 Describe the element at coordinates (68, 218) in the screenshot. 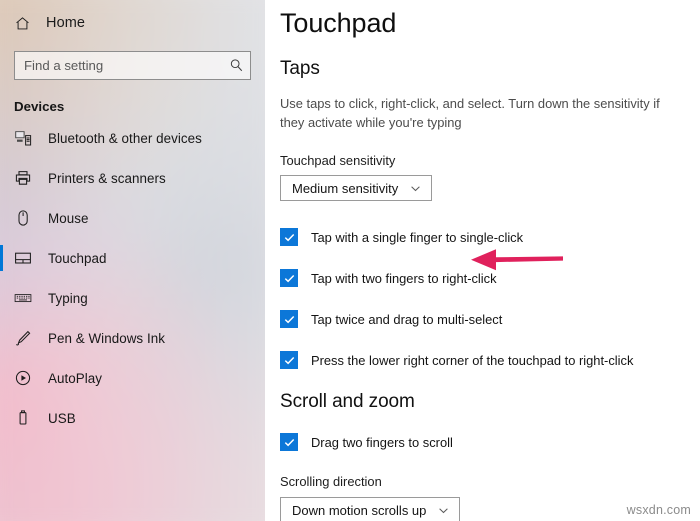

I see `sidebar-item-label: Mouse` at that location.